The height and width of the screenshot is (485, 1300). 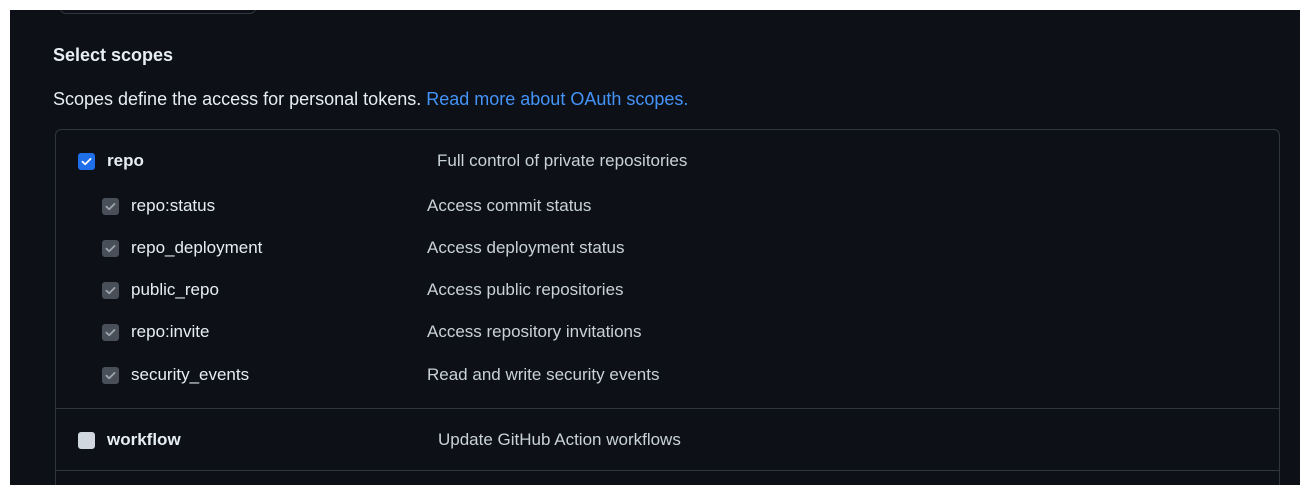 I want to click on repo-checkbox, so click(x=86, y=161).